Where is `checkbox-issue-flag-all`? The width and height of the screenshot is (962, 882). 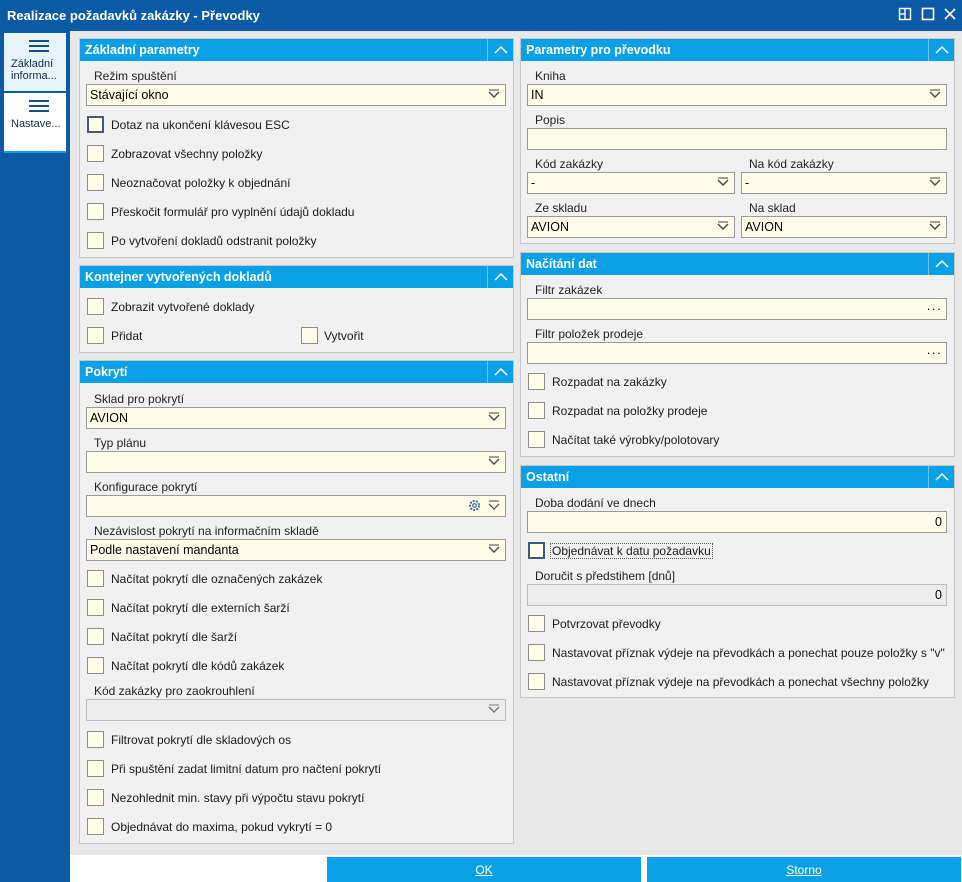 checkbox-issue-flag-all is located at coordinates (536, 681).